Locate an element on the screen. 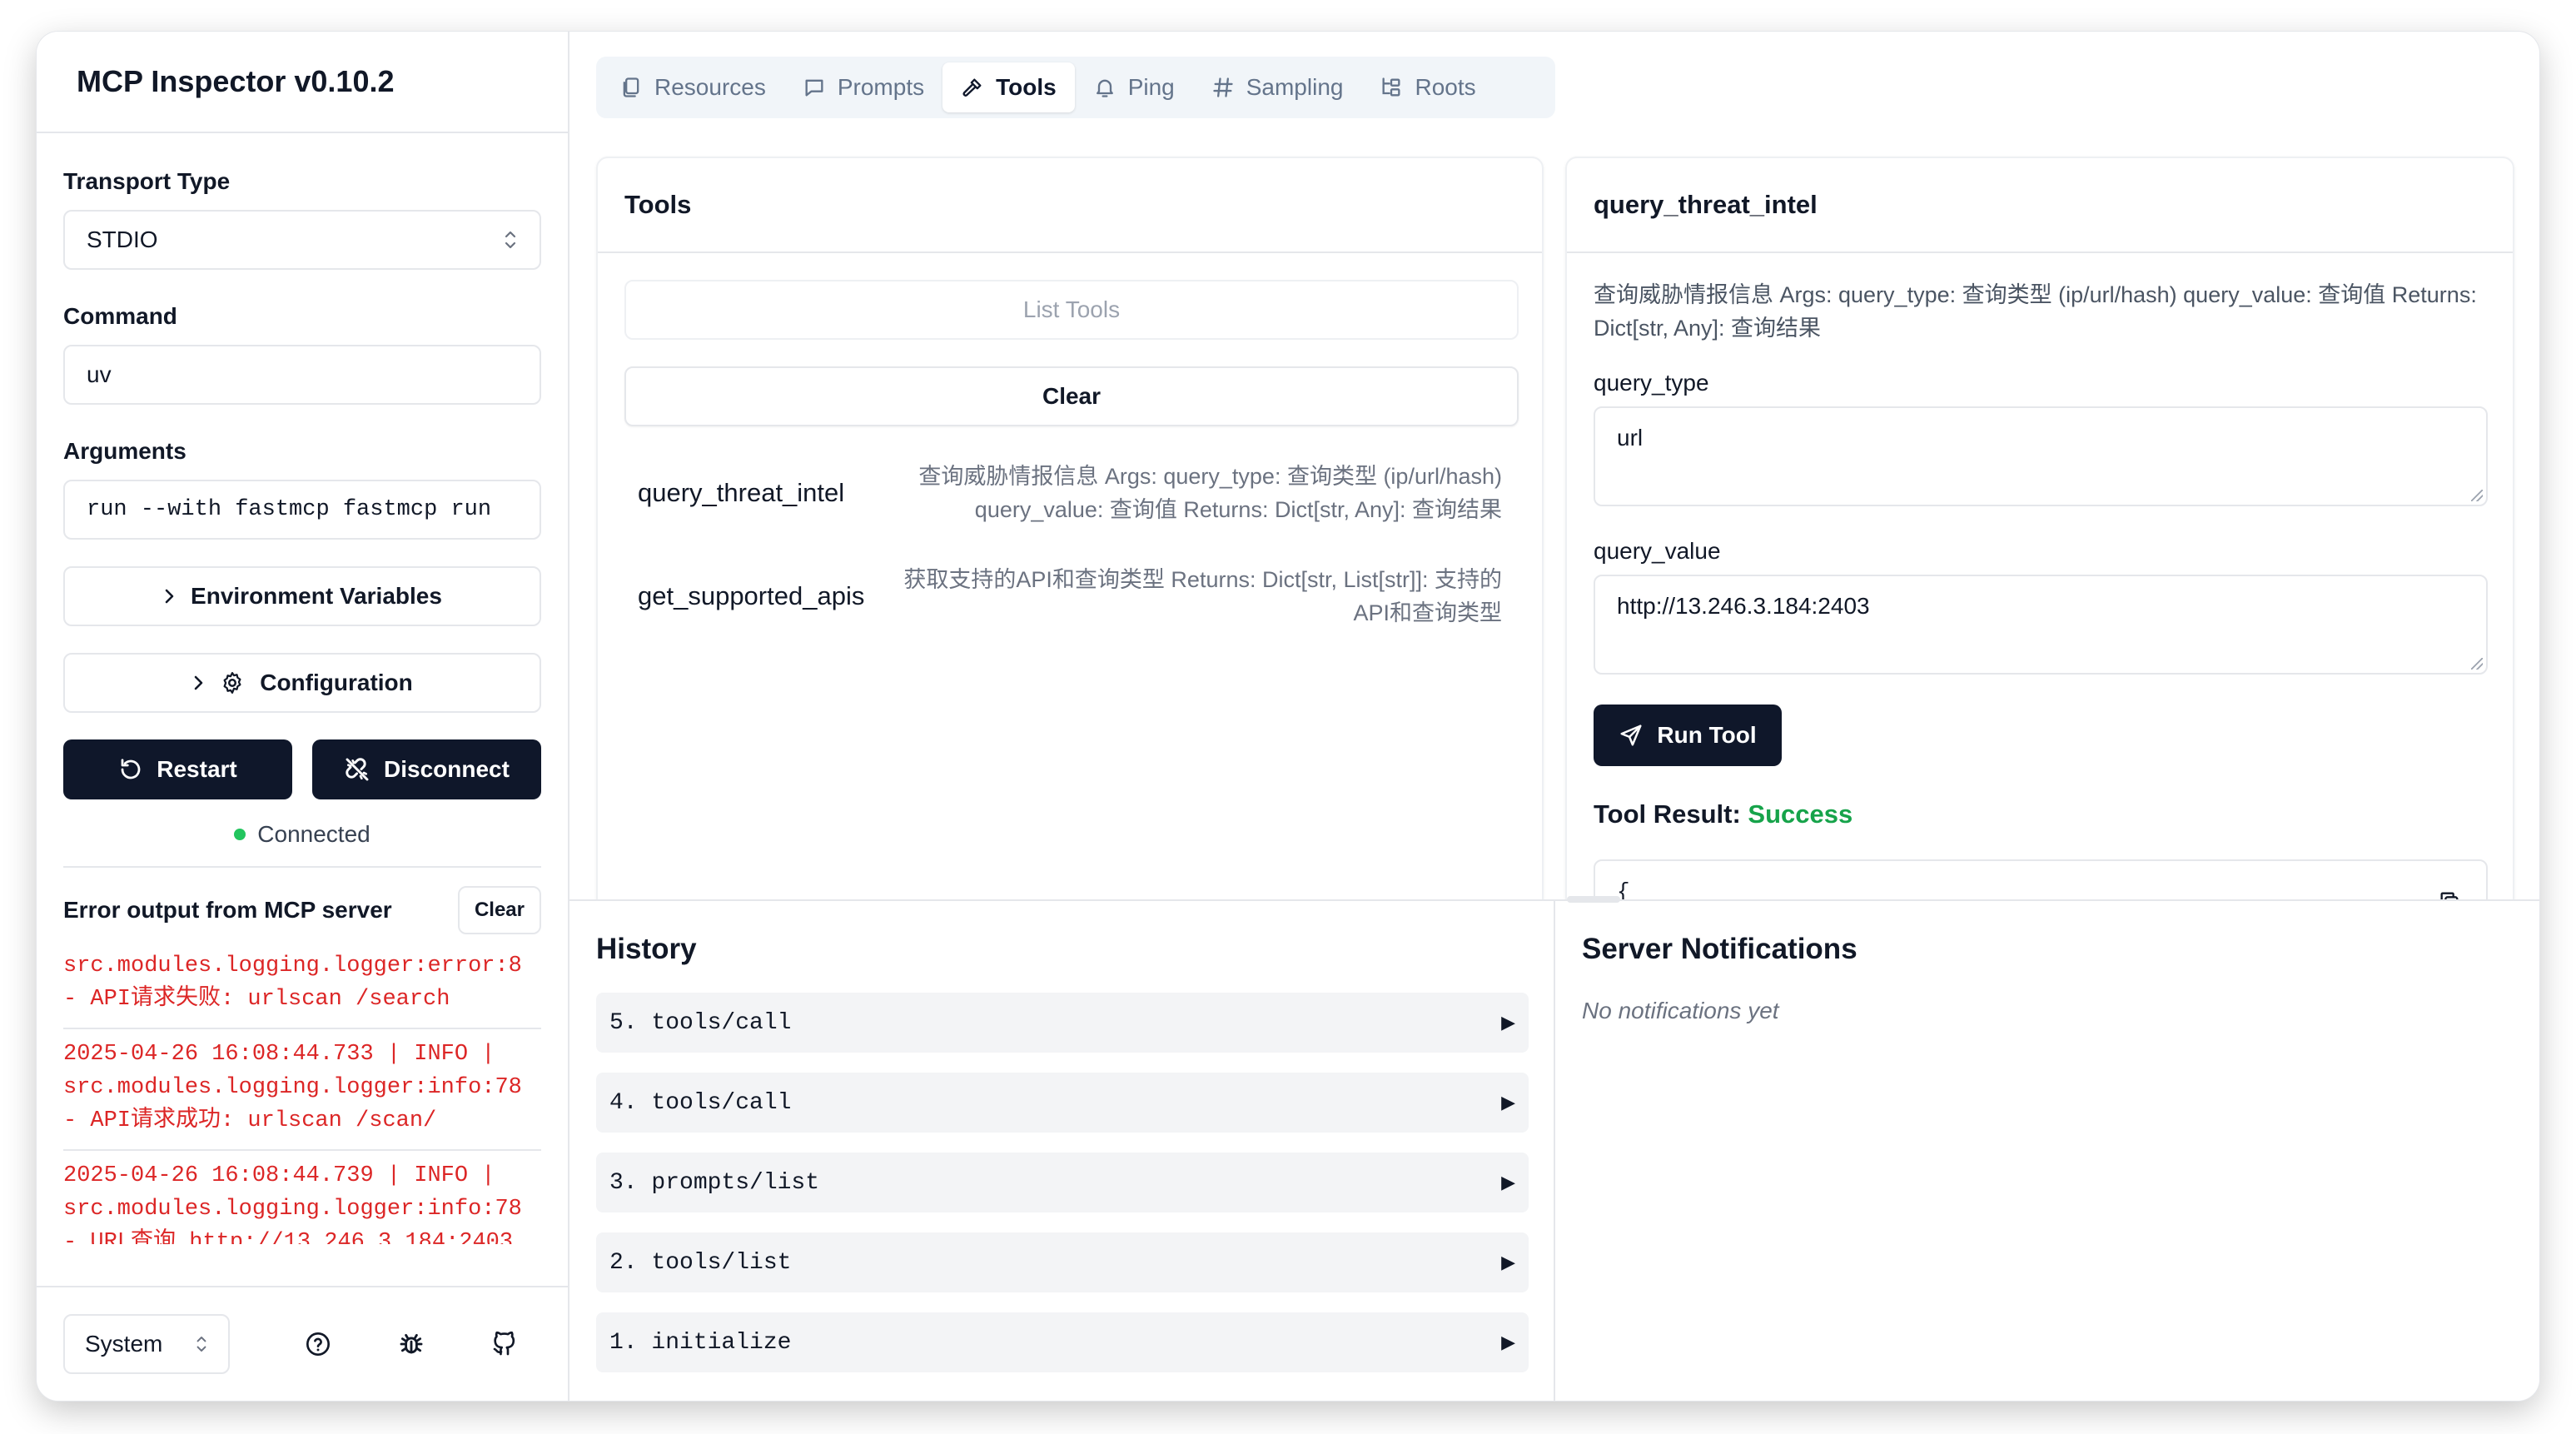 This screenshot has width=2576, height=1434. command-input: uv is located at coordinates (302, 375).